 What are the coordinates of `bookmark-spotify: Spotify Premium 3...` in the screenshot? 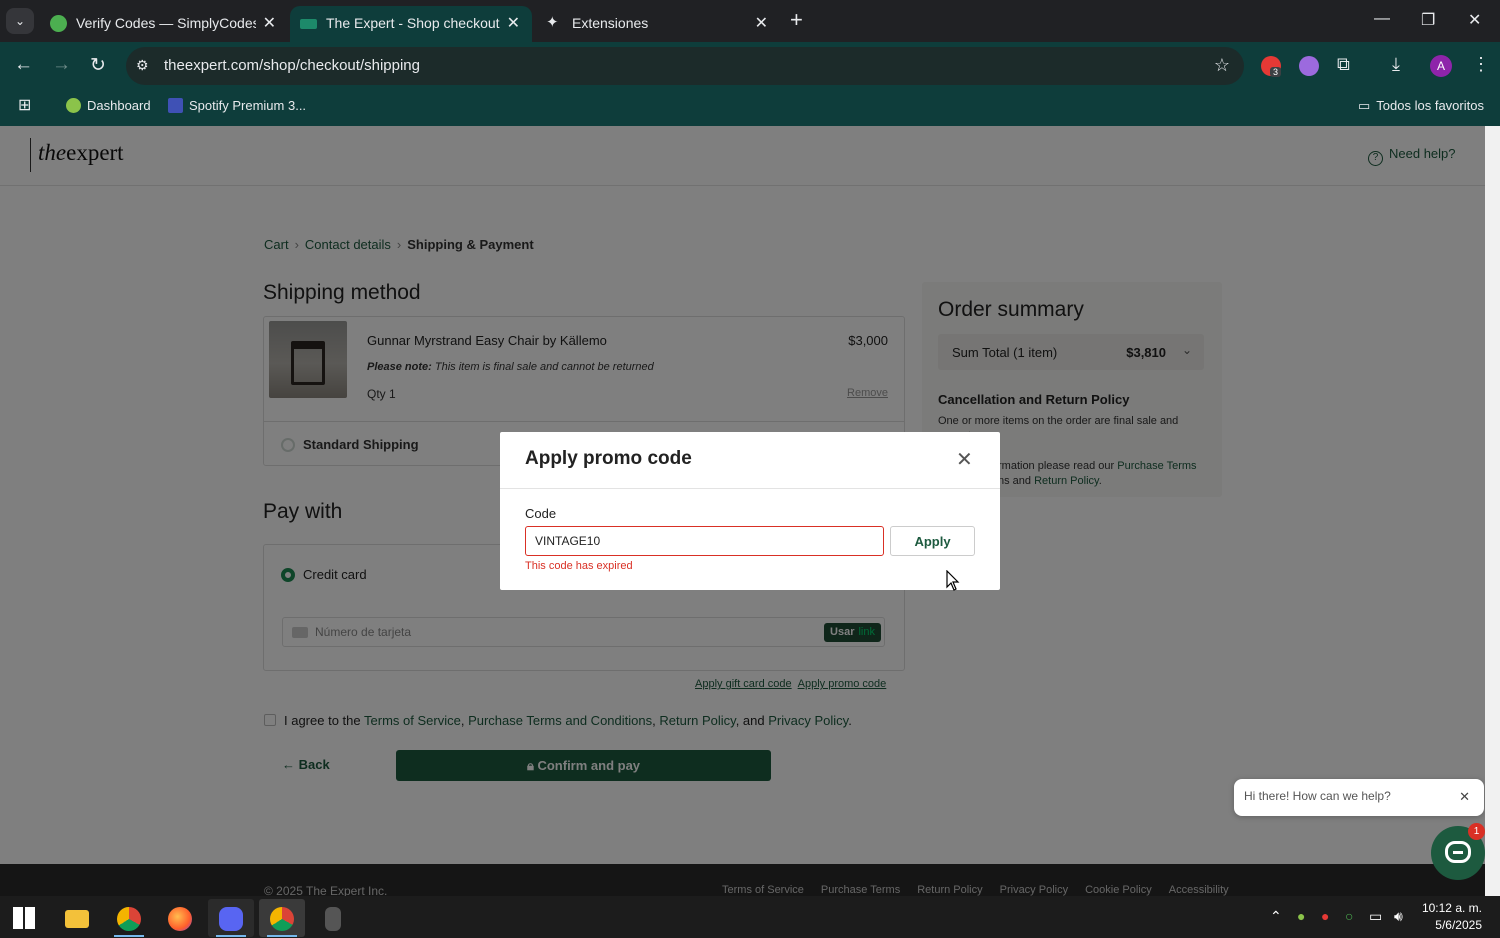 It's located at (237, 105).